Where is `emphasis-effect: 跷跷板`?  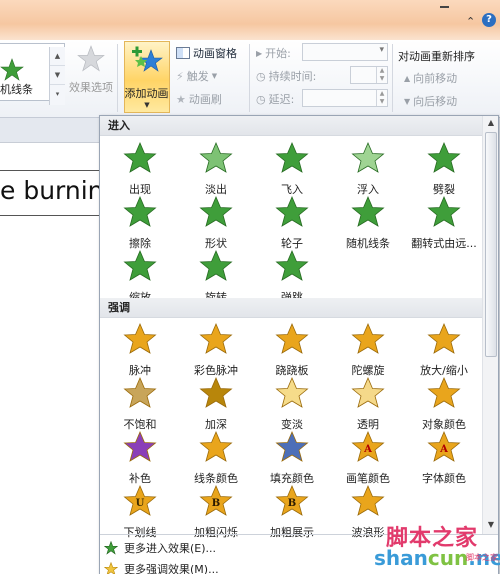
emphasis-effect: 跷跷板 is located at coordinates (292, 351).